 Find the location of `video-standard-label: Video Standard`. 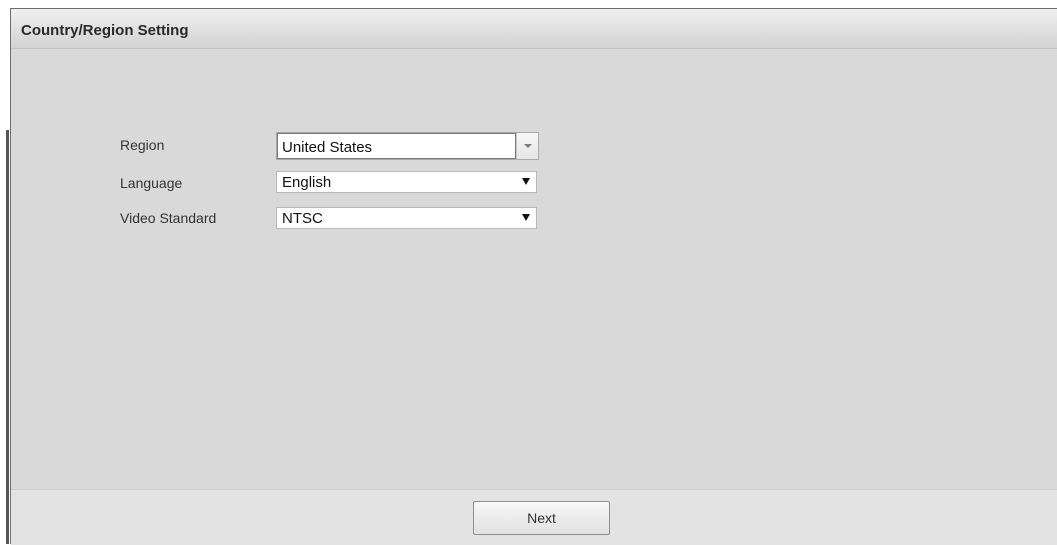

video-standard-label: Video Standard is located at coordinates (168, 218).